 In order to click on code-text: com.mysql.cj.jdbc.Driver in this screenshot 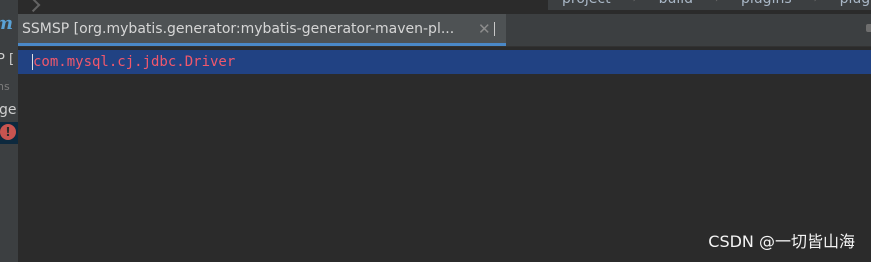, I will do `click(134, 62)`.